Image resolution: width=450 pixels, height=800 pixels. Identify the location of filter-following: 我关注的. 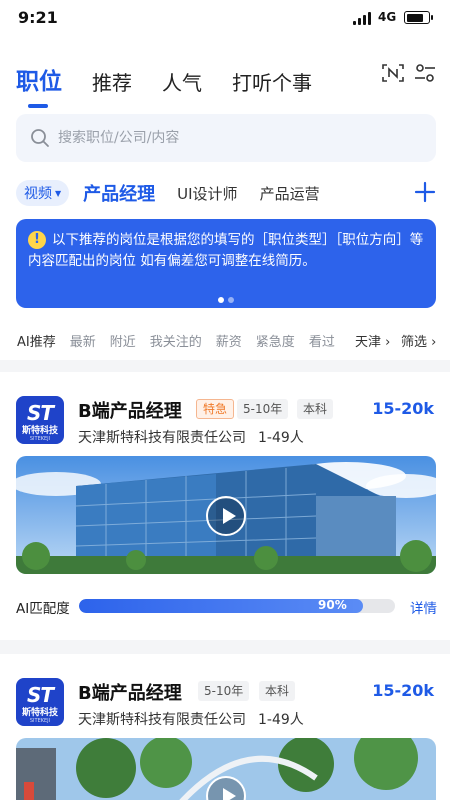
(176, 340).